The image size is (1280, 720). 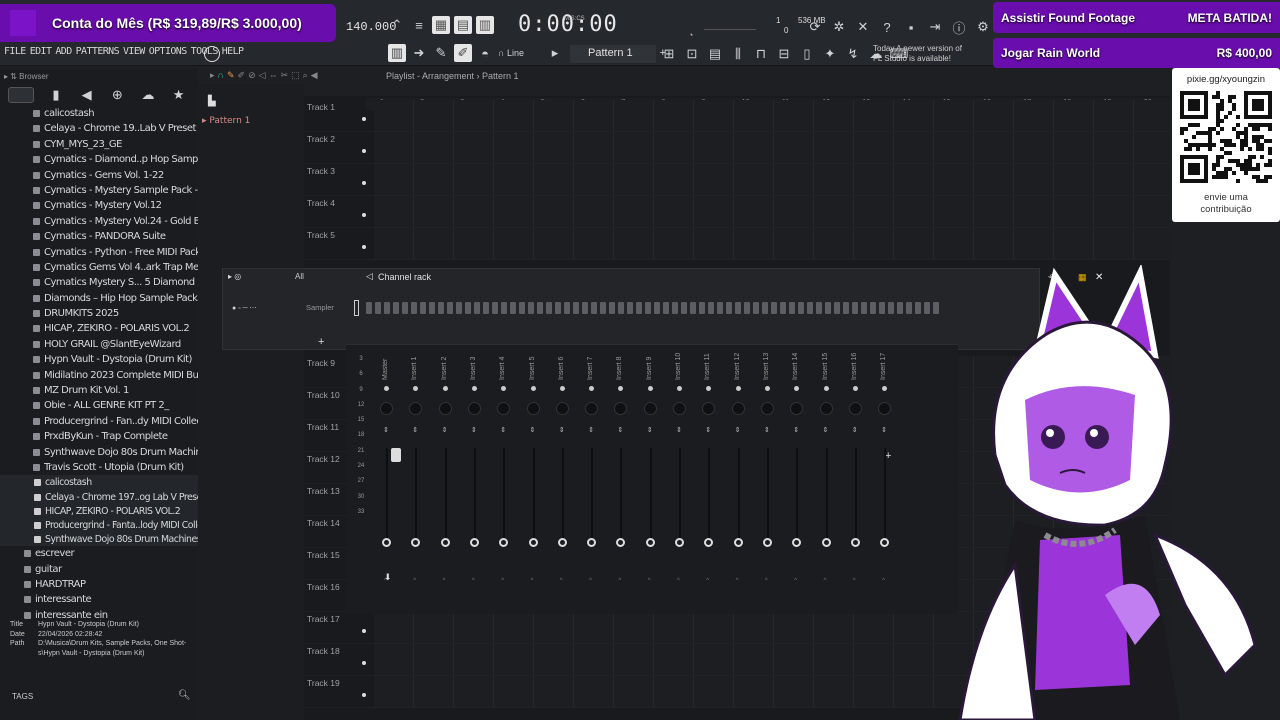 I want to click on browser-folder: Diamonds – Hip Hop Sample Pack, so click(x=99, y=298).